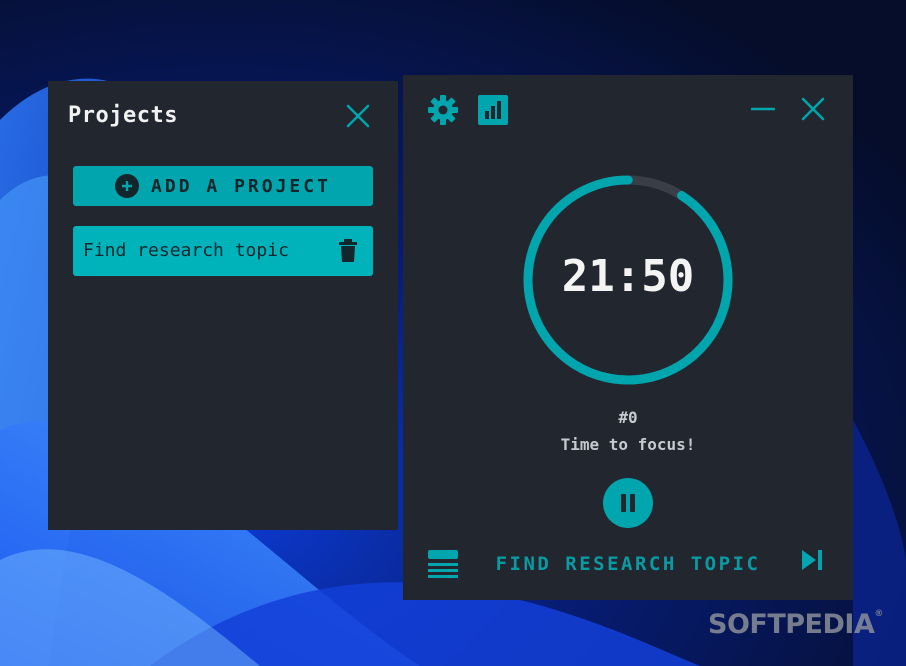 The width and height of the screenshot is (906, 666). I want to click on minimize-icon, so click(763, 109).